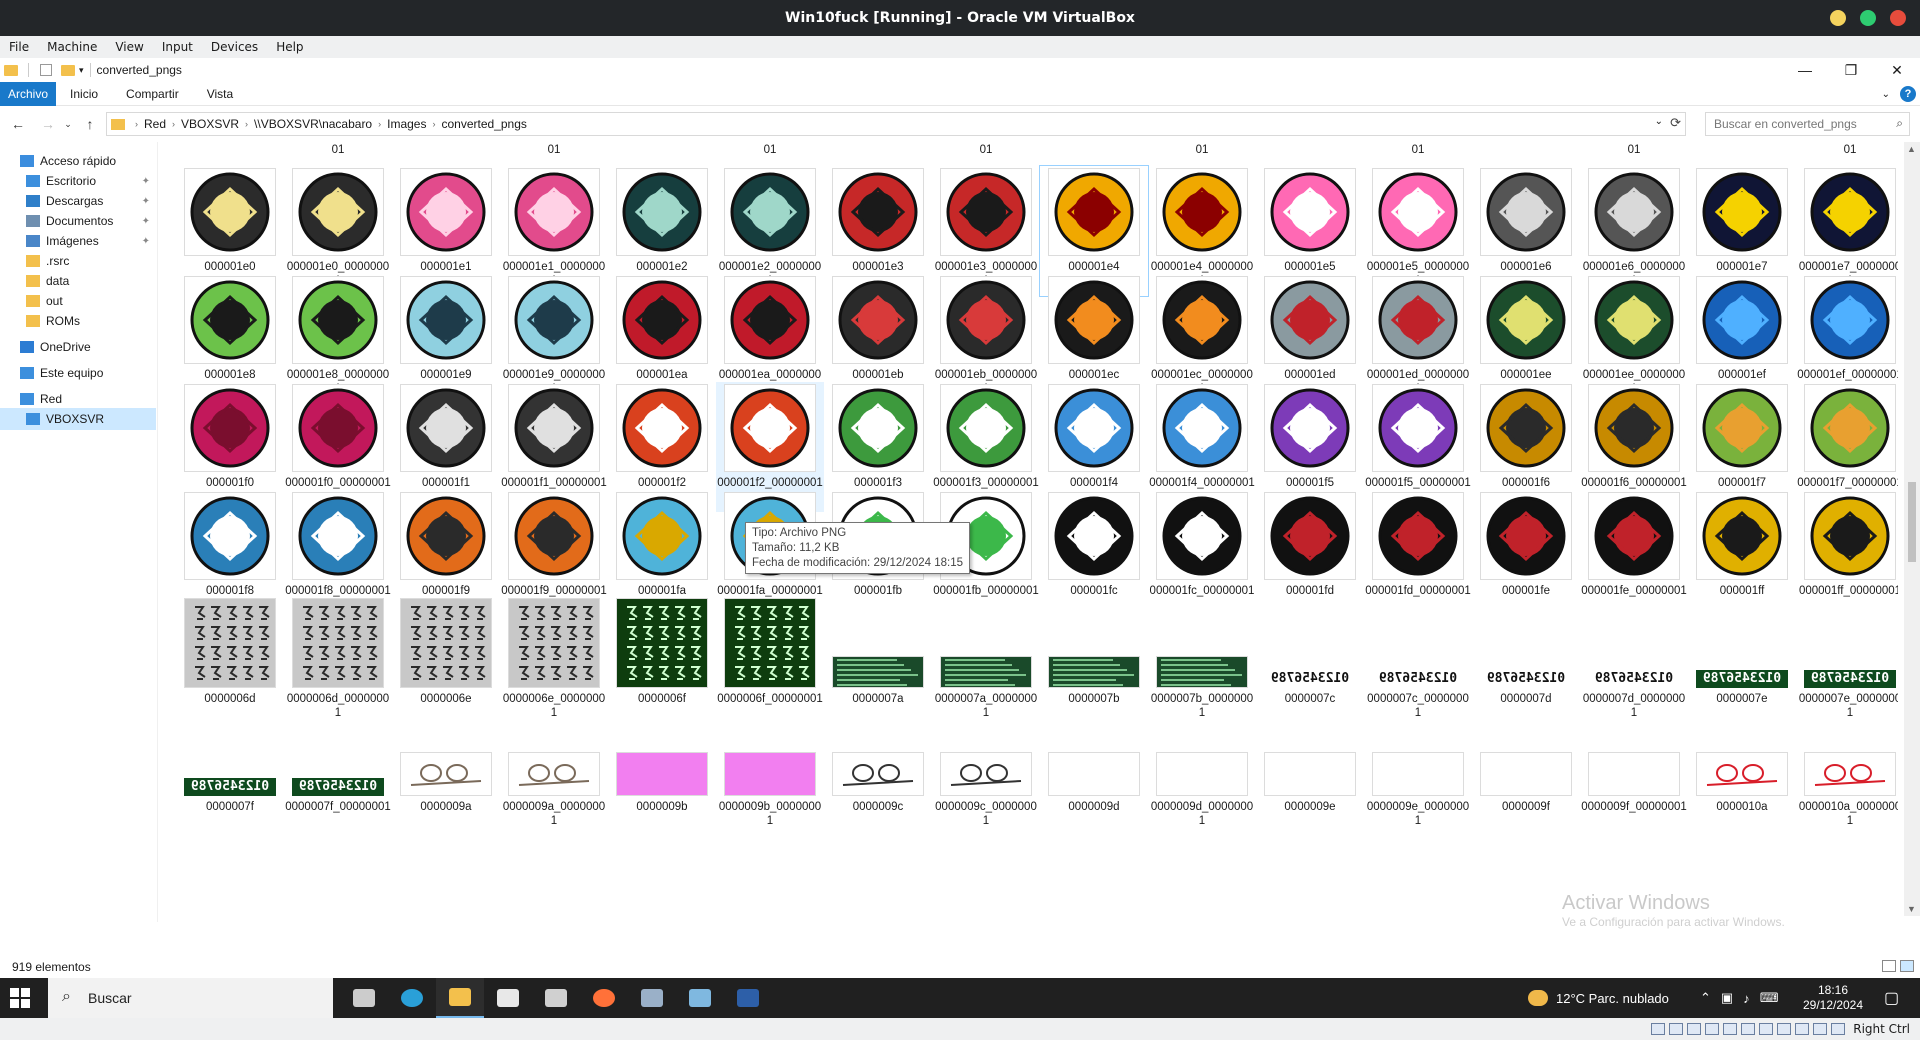 Image resolution: width=1920 pixels, height=1040 pixels. Describe the element at coordinates (878, 771) in the screenshot. I see `file-tile: 0000009c` at that location.